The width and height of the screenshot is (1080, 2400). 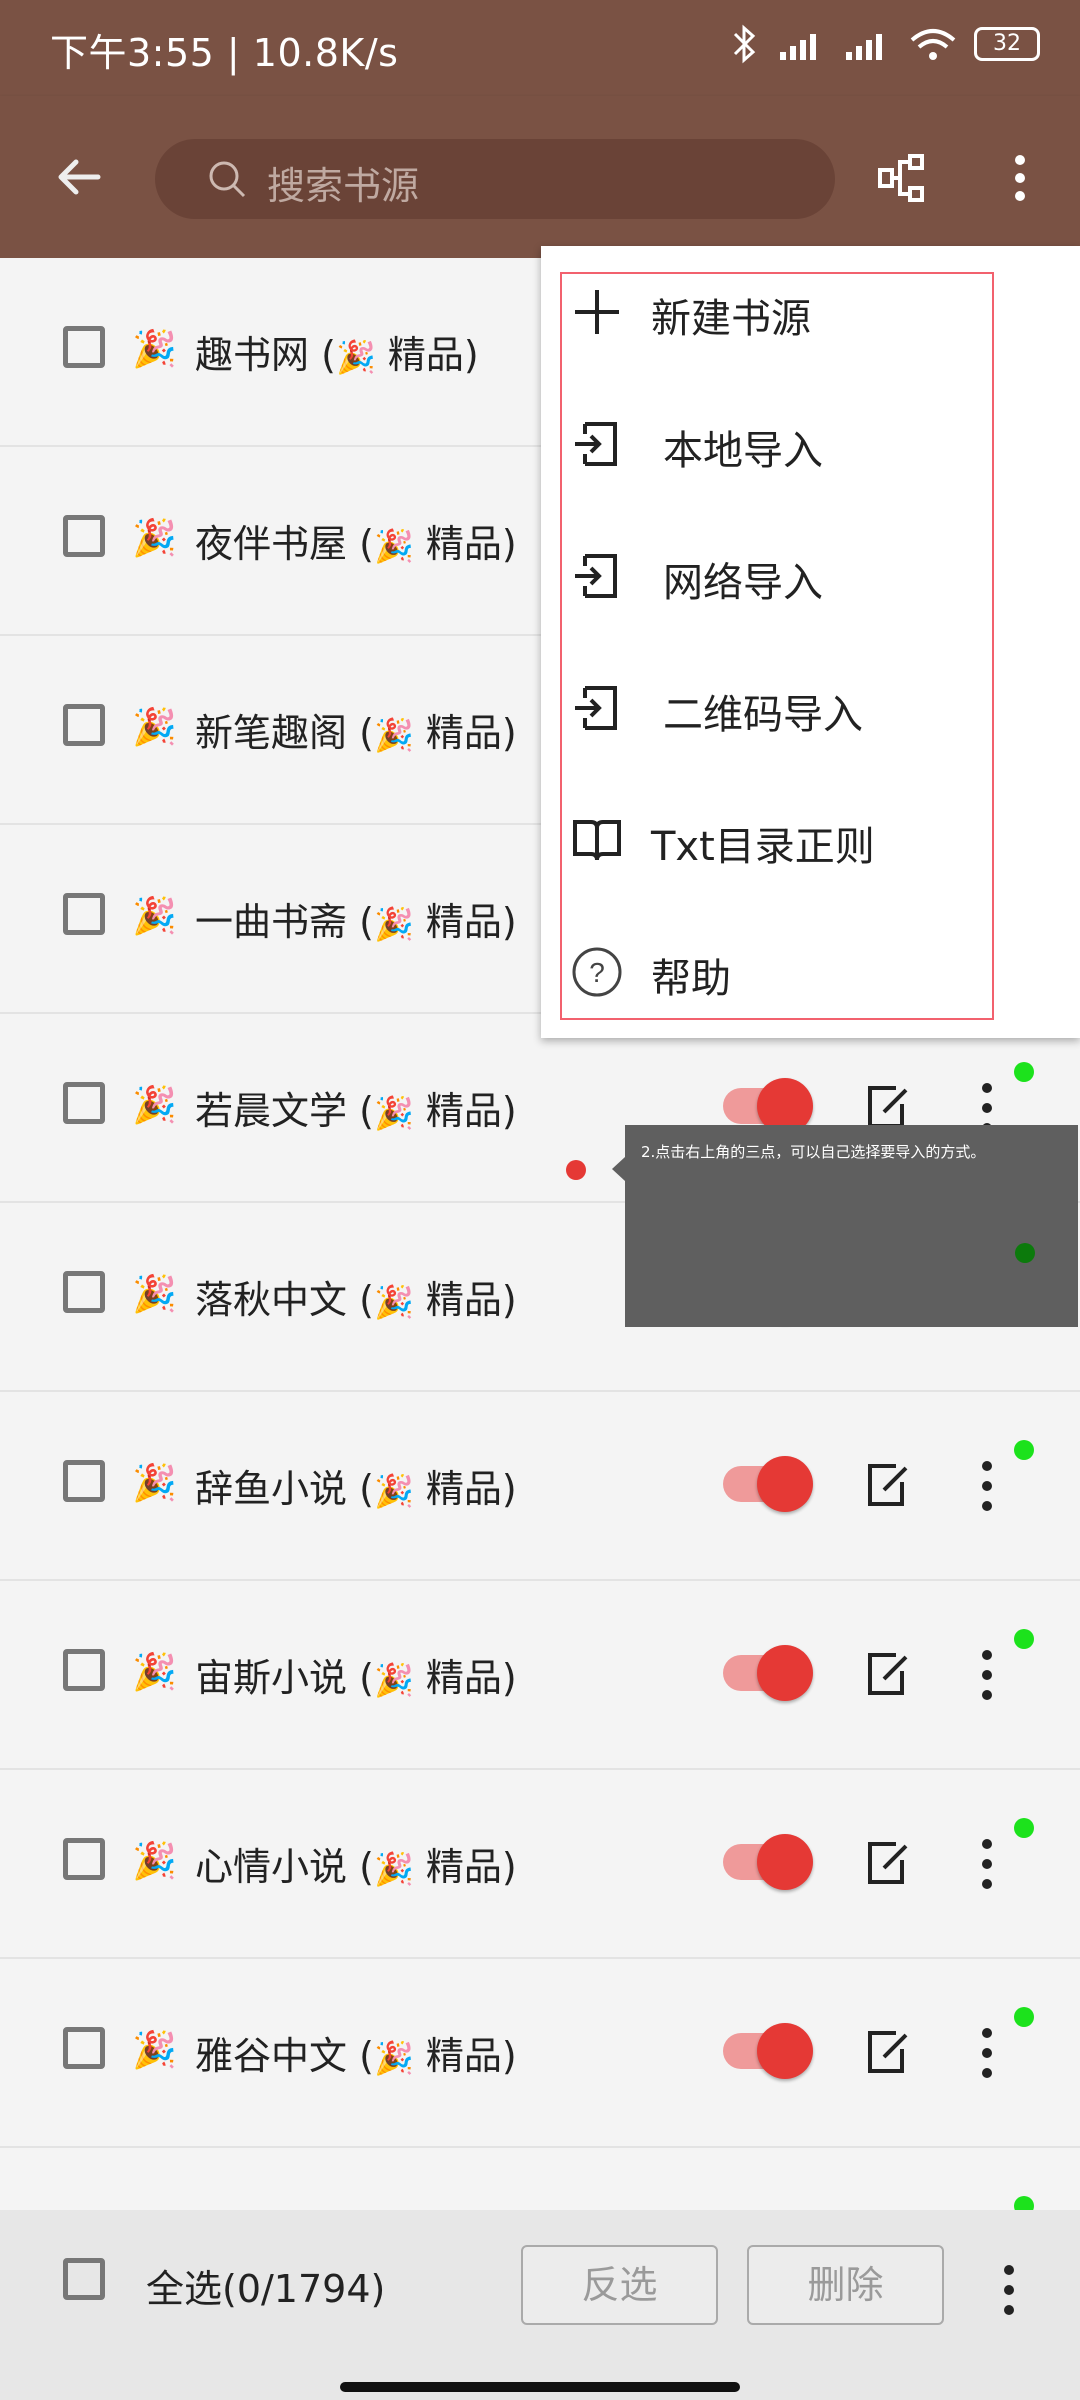 I want to click on back-arrow-icon, so click(x=79, y=177).